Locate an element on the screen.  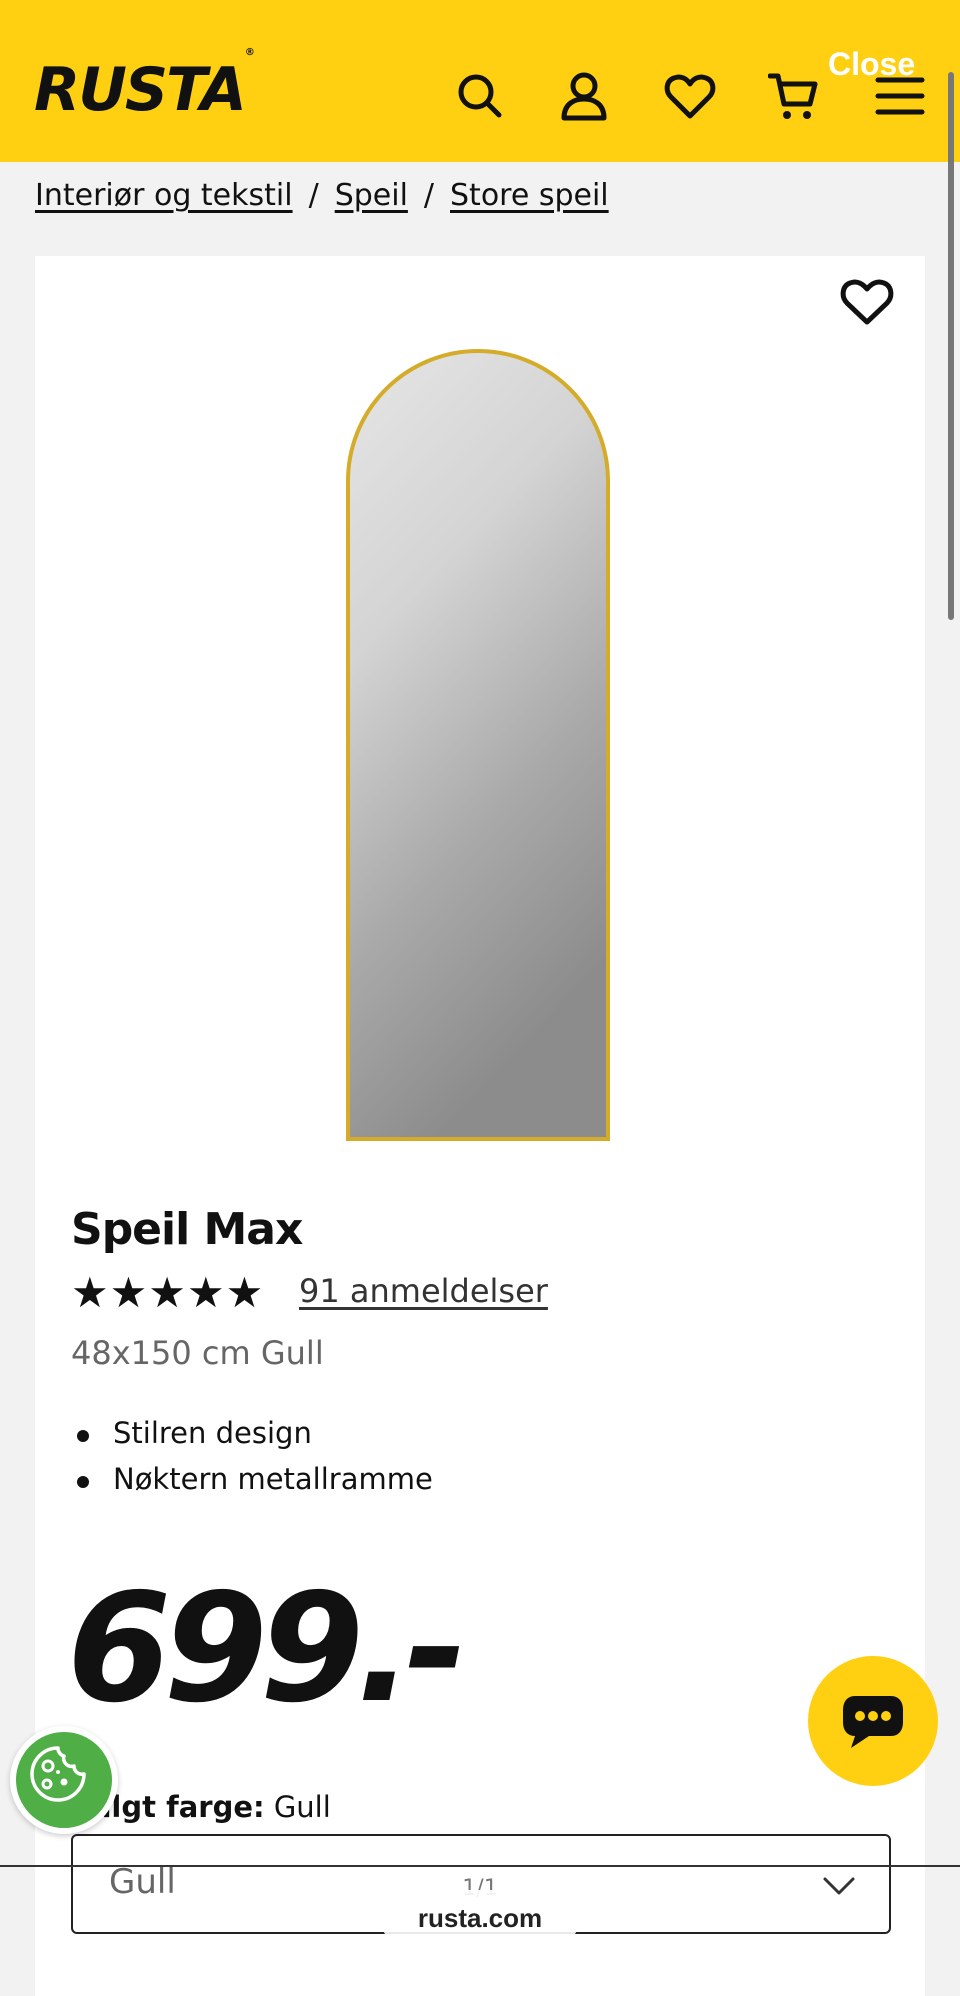
chat-button is located at coordinates (873, 1721).